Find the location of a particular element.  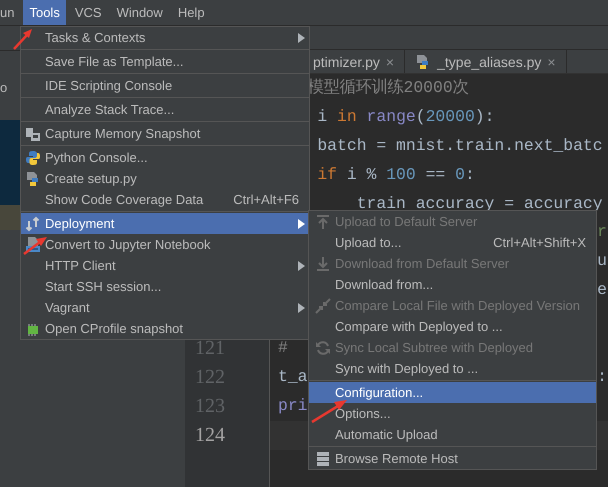

menu-bar-item: Help is located at coordinates (191, 12).